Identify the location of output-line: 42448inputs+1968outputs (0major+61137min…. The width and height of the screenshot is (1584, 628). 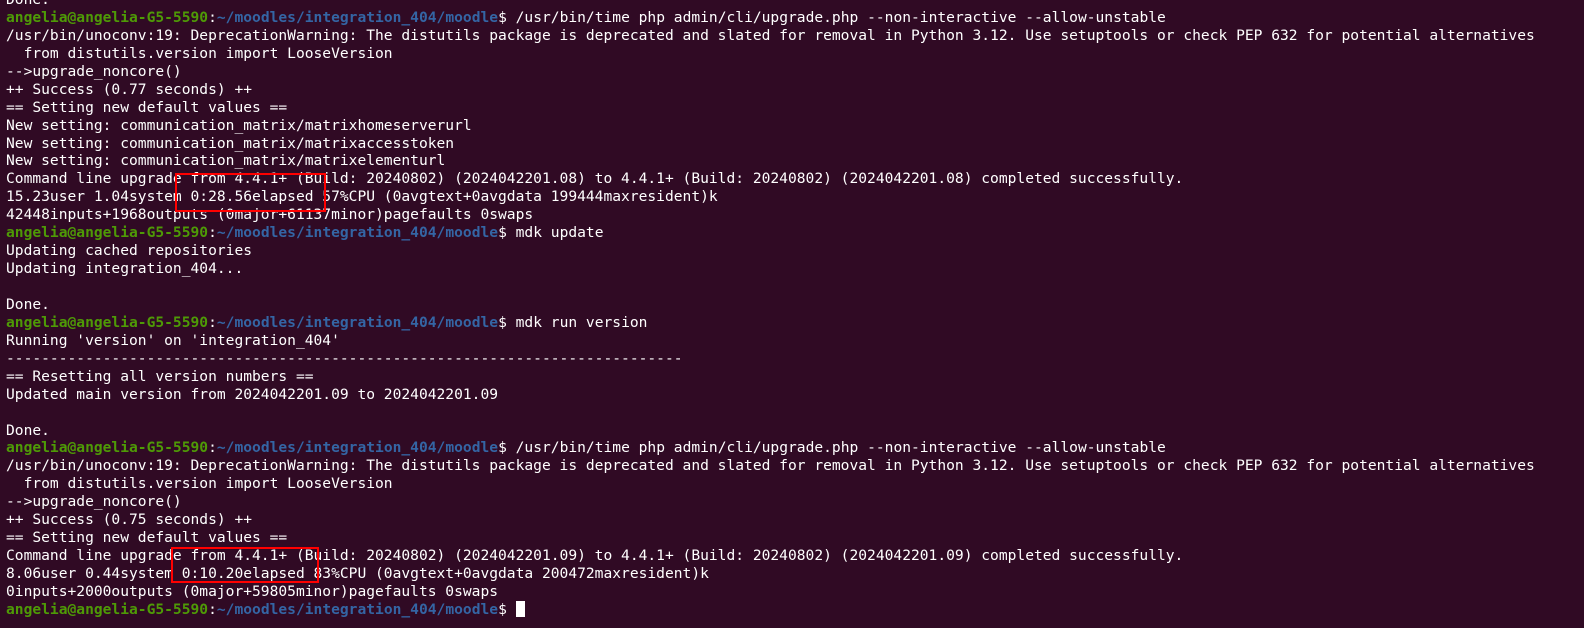
(270, 215).